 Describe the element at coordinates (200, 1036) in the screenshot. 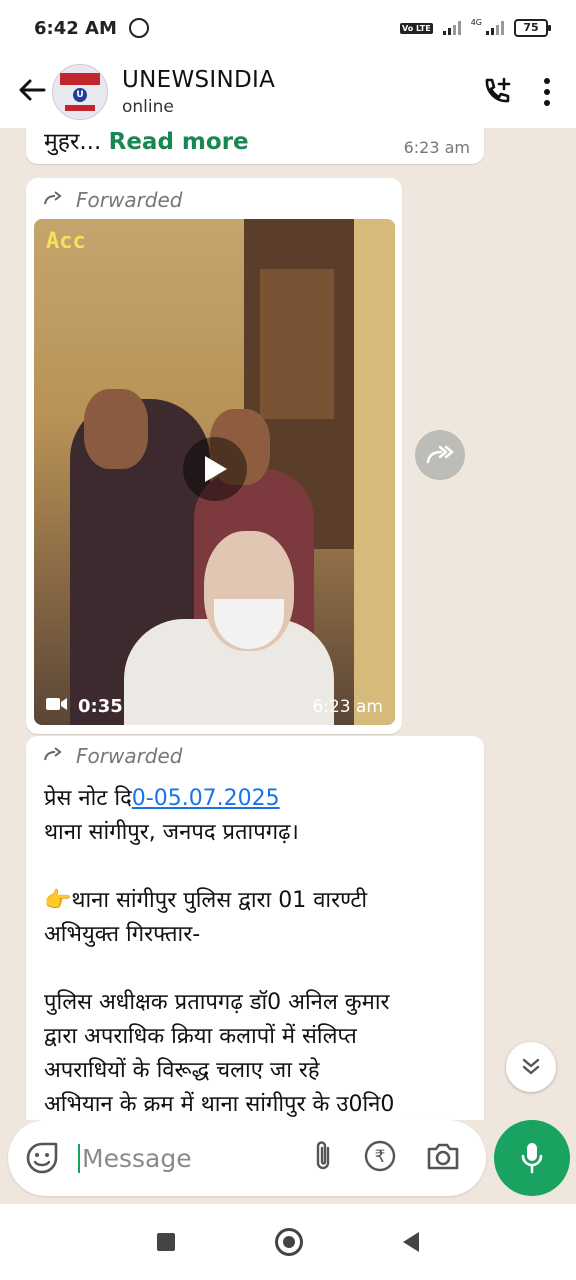

I see `note-line: द्वारा अपराधिक क्रिया कलापों में संलिप्त` at that location.